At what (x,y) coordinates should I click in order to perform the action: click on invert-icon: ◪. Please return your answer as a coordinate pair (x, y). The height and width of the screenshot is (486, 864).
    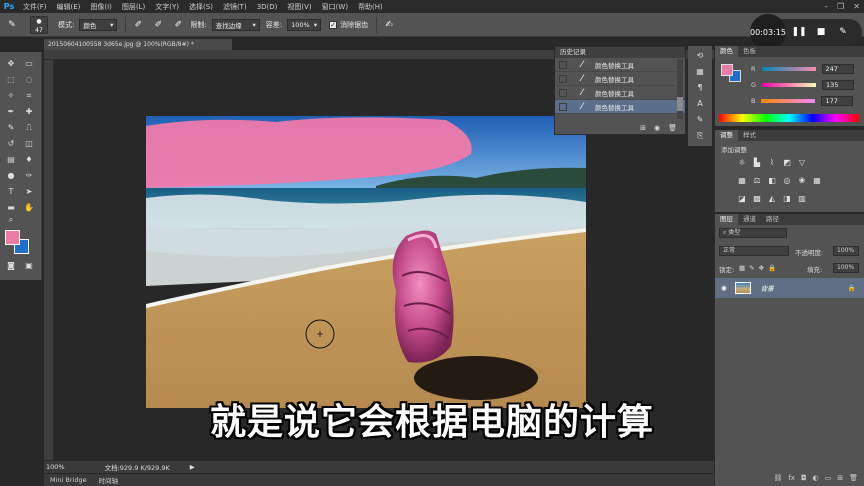
    Looking at the image, I should click on (742, 199).